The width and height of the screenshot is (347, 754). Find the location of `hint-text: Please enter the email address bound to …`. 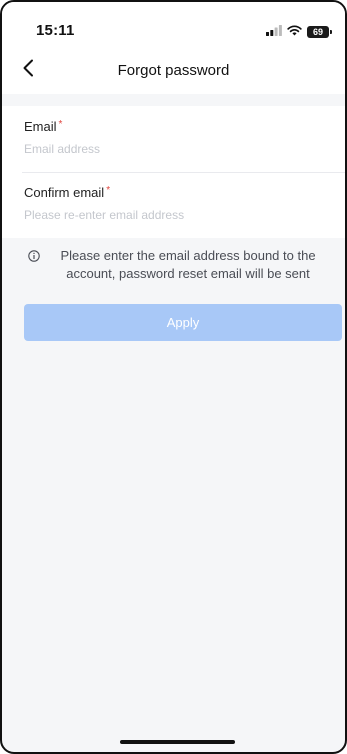

hint-text: Please enter the email address bound to … is located at coordinates (188, 264).